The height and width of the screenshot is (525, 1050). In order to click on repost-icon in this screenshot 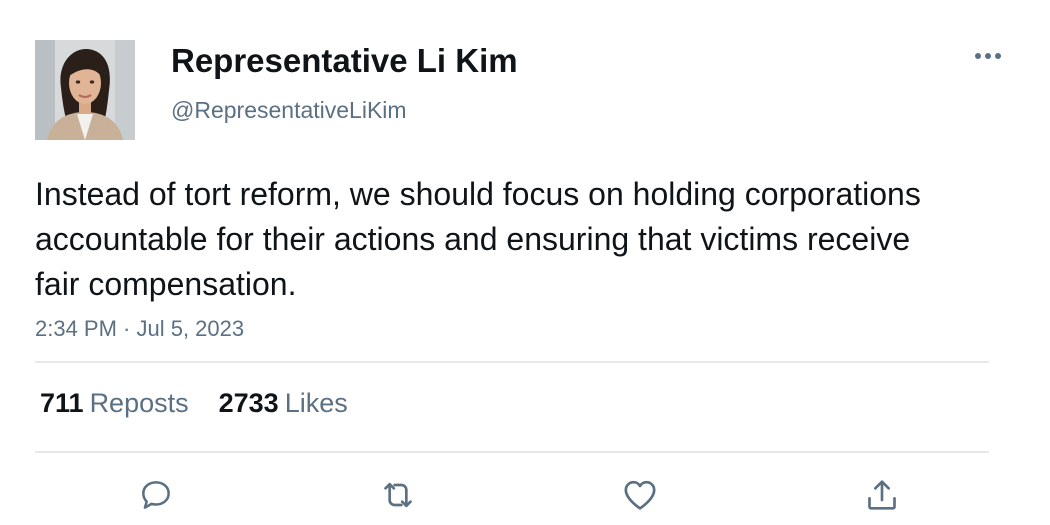, I will do `click(398, 495)`.